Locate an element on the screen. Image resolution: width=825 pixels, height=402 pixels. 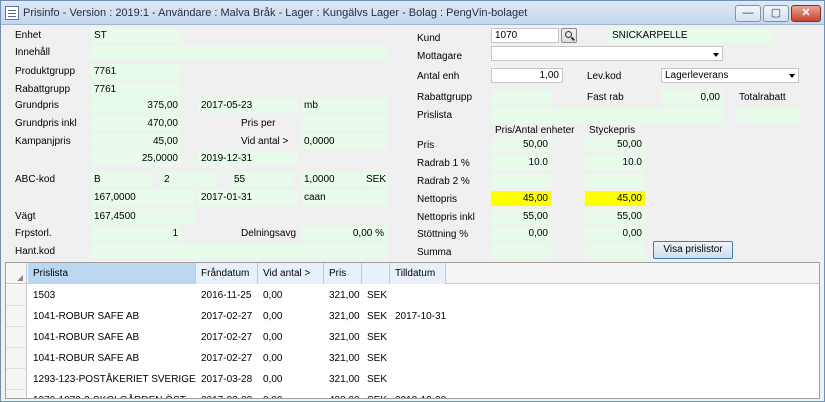
rabattgrupp-right-field is located at coordinates (521, 97).